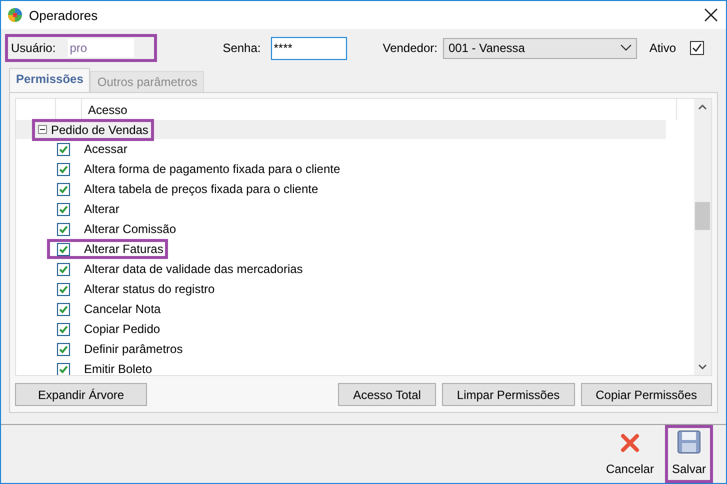 The height and width of the screenshot is (484, 727). I want to click on button: Limpar Permissões, so click(508, 394).